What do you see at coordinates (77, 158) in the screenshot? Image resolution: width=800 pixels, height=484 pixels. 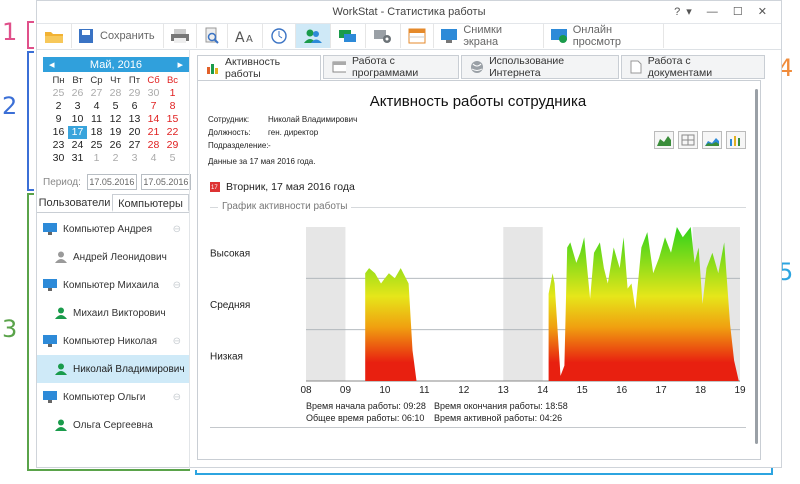 I see `calendar-day: 31` at bounding box center [77, 158].